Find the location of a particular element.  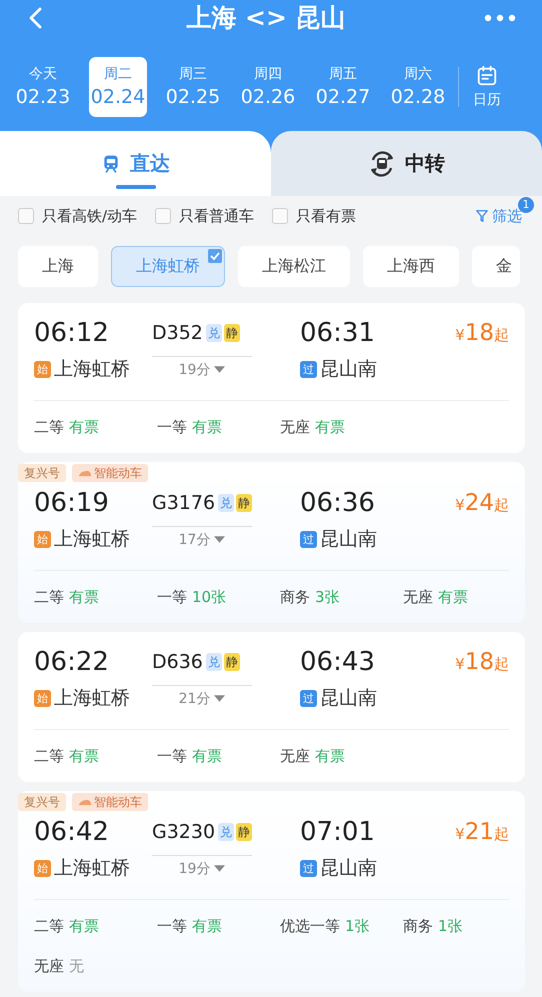

transfer-icon is located at coordinates (382, 164).